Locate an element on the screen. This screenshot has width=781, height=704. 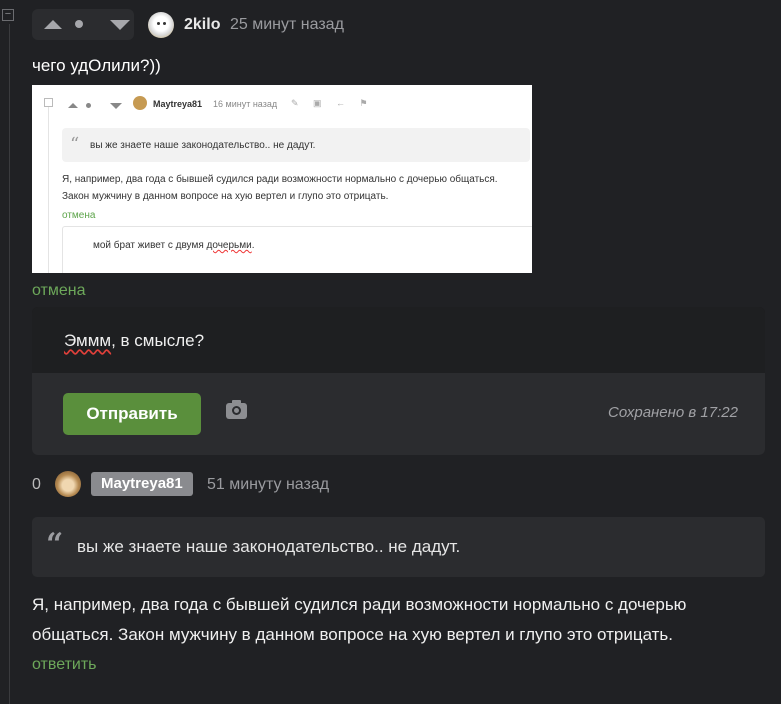
saved-status: Сохранено в 17:22 is located at coordinates (673, 412).